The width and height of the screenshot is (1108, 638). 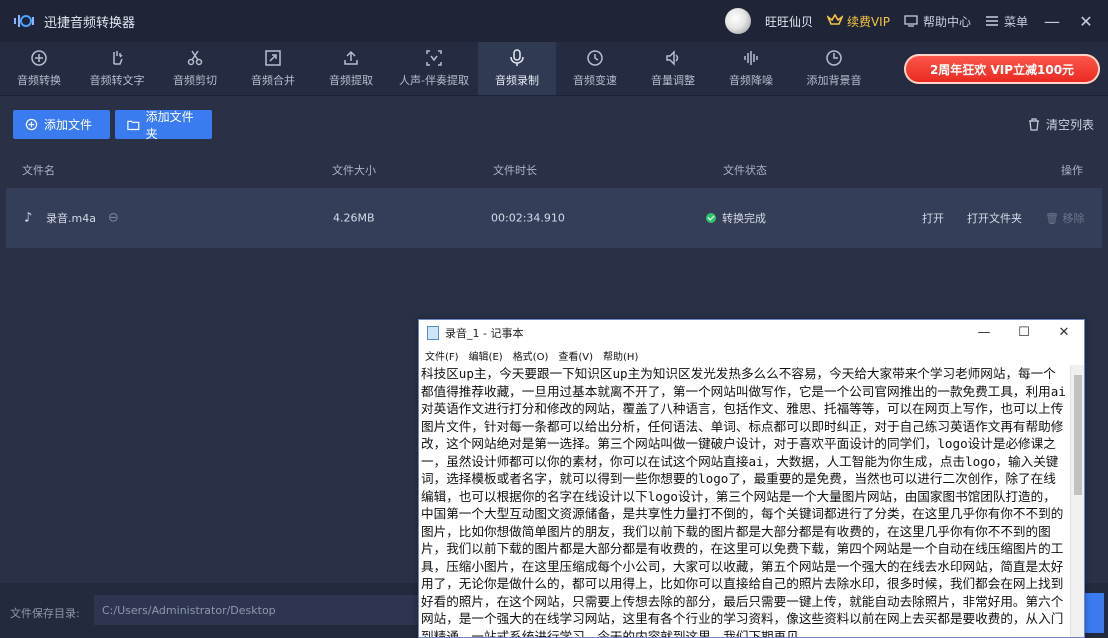 What do you see at coordinates (673, 68) in the screenshot?
I see `tool-volume-adjust: 音量调整` at bounding box center [673, 68].